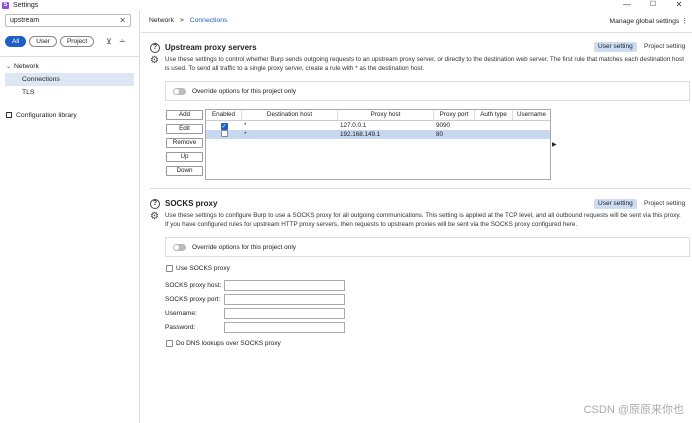  What do you see at coordinates (68, 20) in the screenshot?
I see `search-input: upstream ✕` at bounding box center [68, 20].